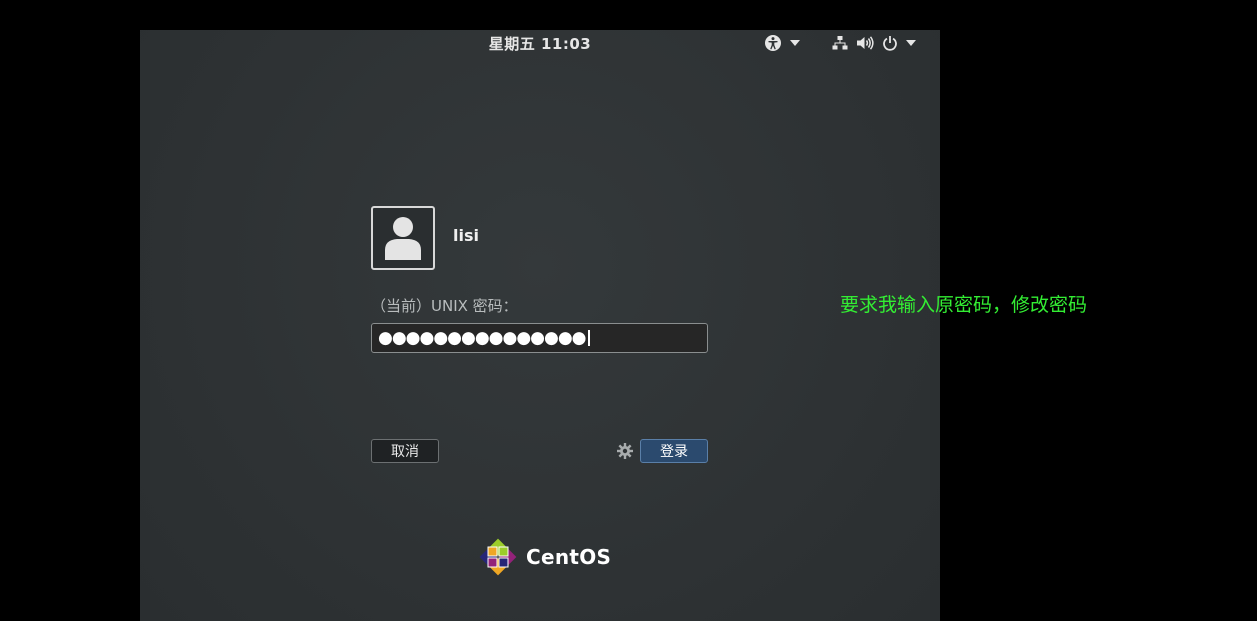  I want to click on password-prompt-label: （当前）UNIX 密码：, so click(444, 306).